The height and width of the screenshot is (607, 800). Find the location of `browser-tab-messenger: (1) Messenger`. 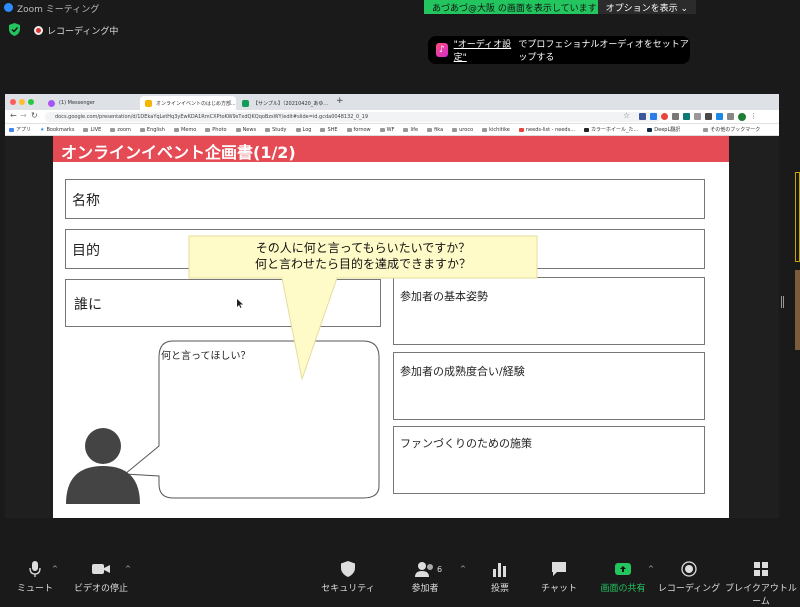

browser-tab-messenger: (1) Messenger is located at coordinates (91, 103).